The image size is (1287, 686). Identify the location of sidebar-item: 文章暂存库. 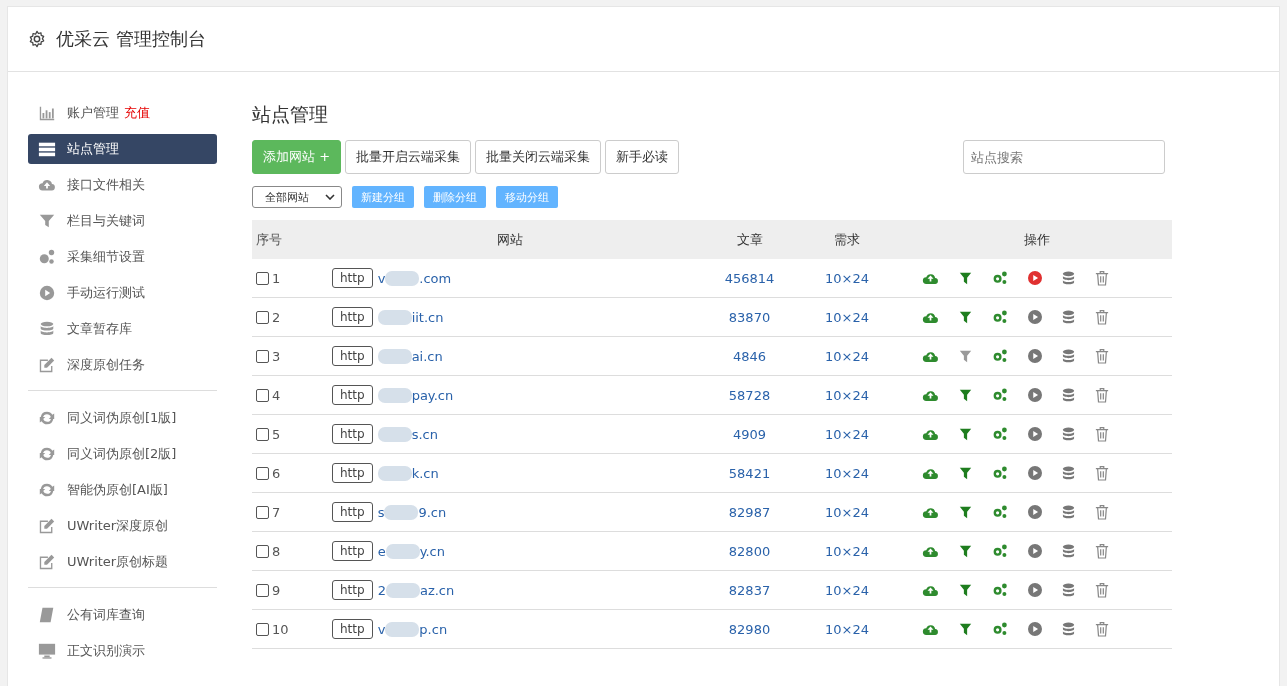
(122, 329).